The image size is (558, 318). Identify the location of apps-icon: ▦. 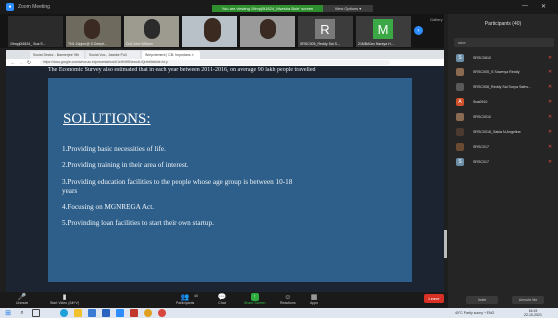
(314, 297).